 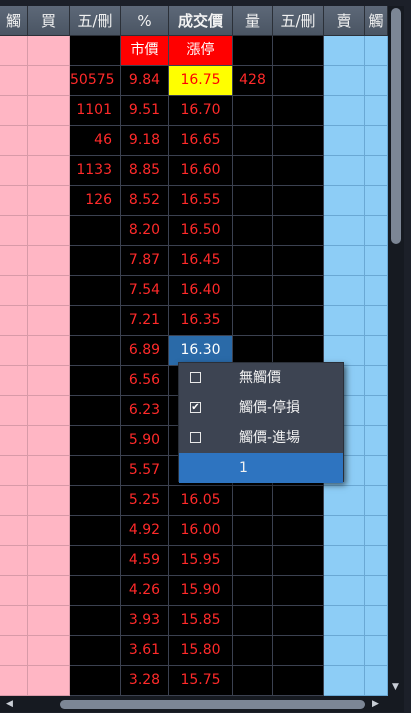 What do you see at coordinates (201, 561) in the screenshot?
I see `cell-price: 15.95` at bounding box center [201, 561].